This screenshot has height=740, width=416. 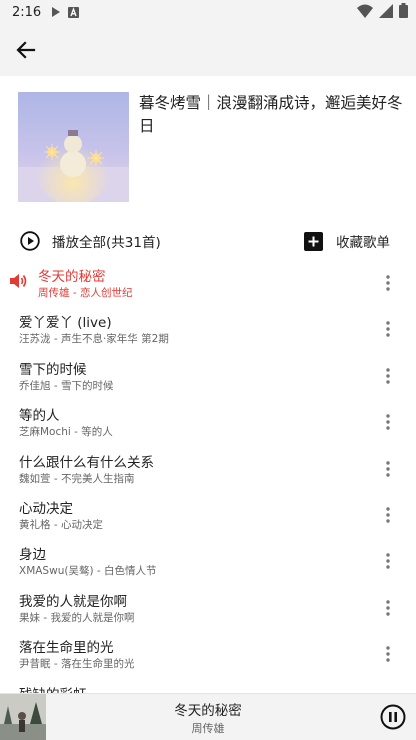 What do you see at coordinates (72, 277) in the screenshot?
I see `song-title: 冬天的秘密` at bounding box center [72, 277].